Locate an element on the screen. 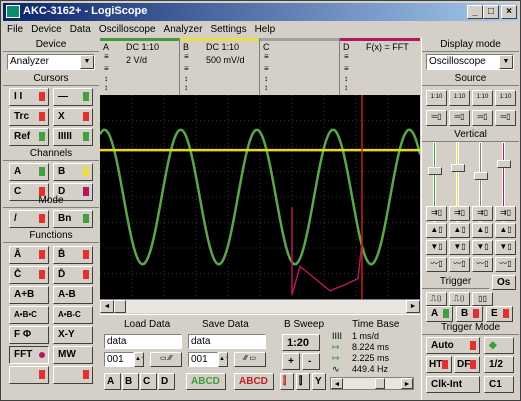 This screenshot has width=521, height=401. source-d-button: 1:10 is located at coordinates (505, 98).